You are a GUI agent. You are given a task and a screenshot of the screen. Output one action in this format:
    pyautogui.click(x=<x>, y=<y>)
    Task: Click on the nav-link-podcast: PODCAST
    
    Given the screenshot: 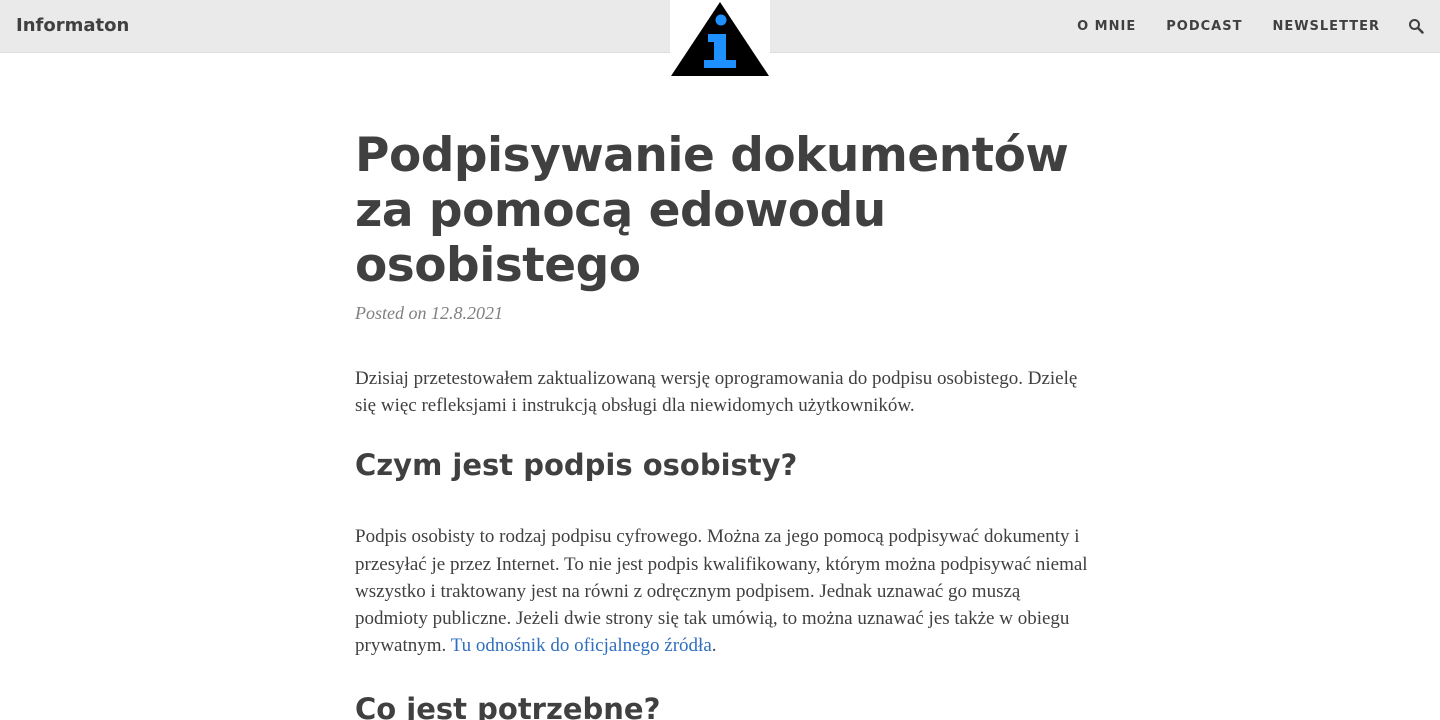 What is the action you would take?
    pyautogui.click(x=1204, y=26)
    